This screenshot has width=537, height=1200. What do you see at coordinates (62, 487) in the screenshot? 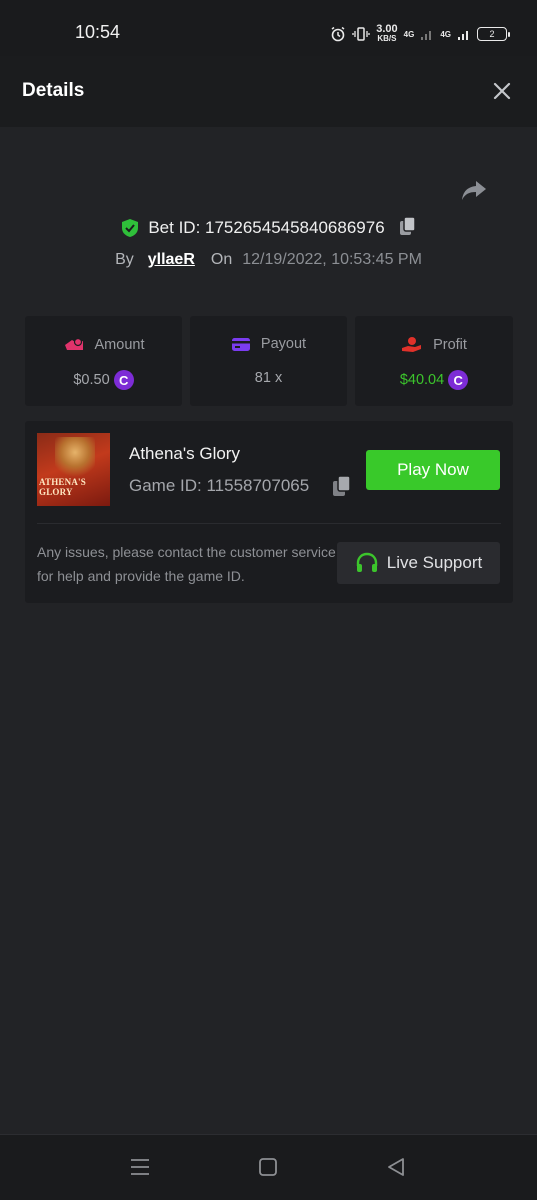
I see `thumbnail-title: ATHENA'S GLORY` at bounding box center [62, 487].